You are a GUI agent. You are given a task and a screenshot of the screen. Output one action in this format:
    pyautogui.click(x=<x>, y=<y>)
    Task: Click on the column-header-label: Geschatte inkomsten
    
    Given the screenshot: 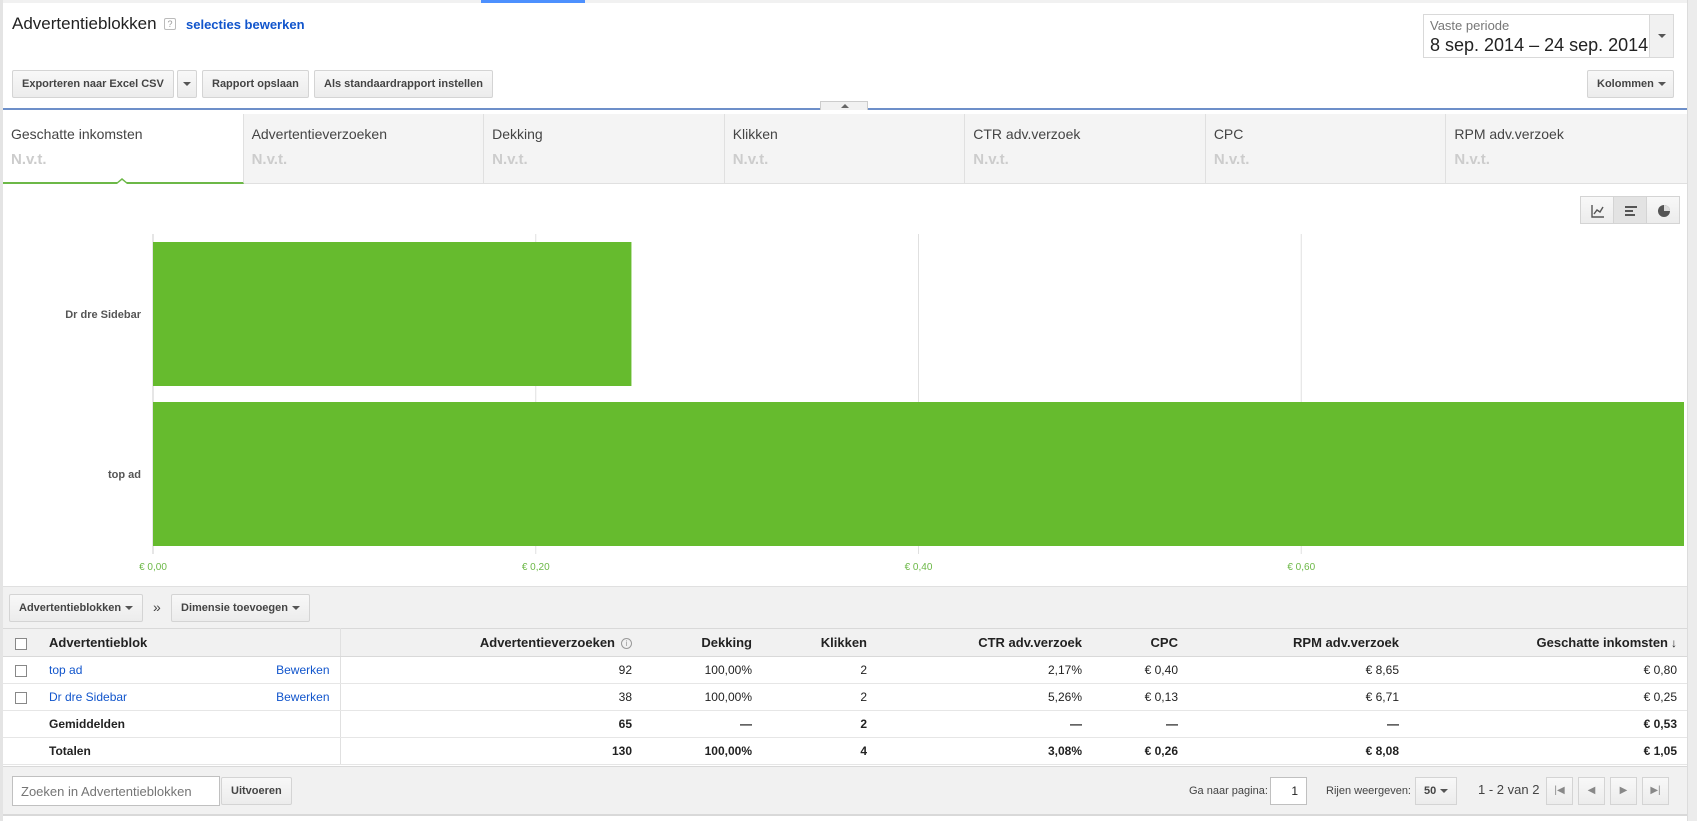 What is the action you would take?
    pyautogui.click(x=1602, y=642)
    